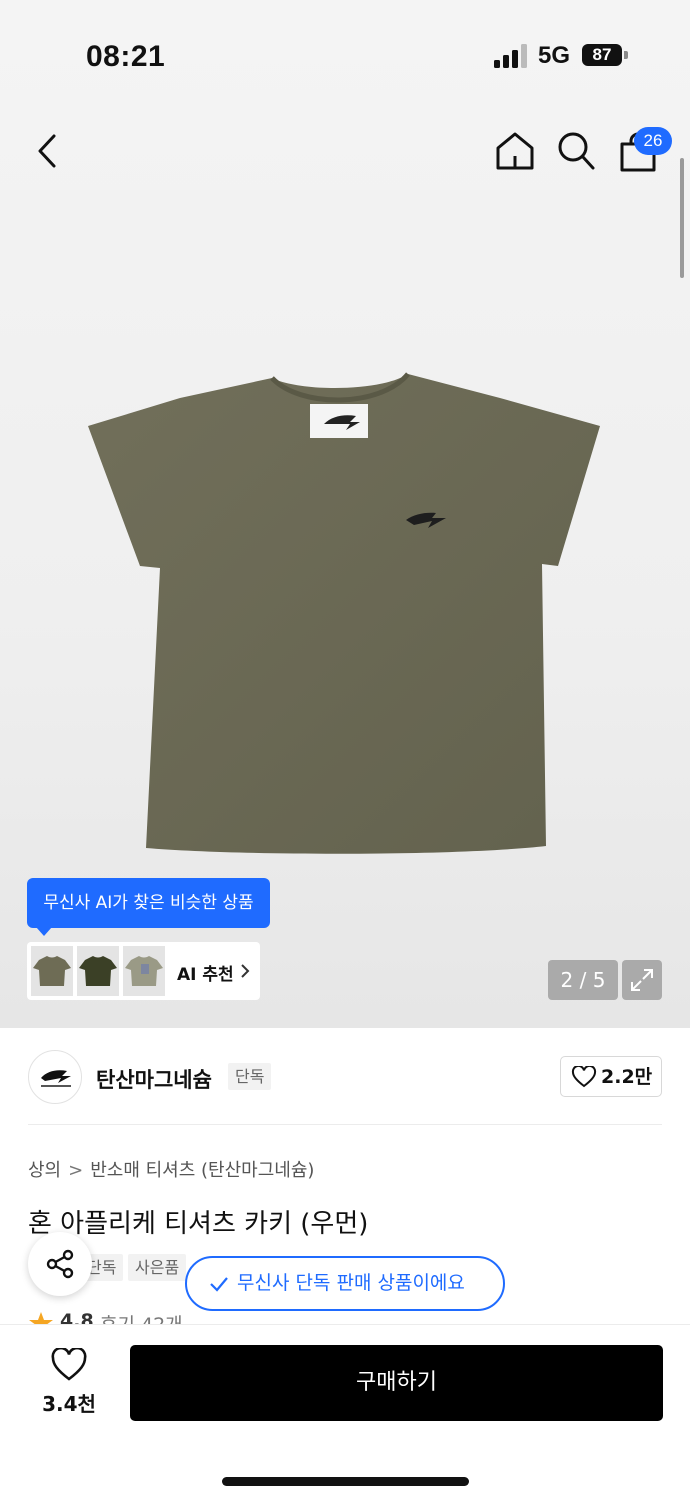 The width and height of the screenshot is (690, 1500). I want to click on image-page-indicator: 2 / 5, so click(583, 980).